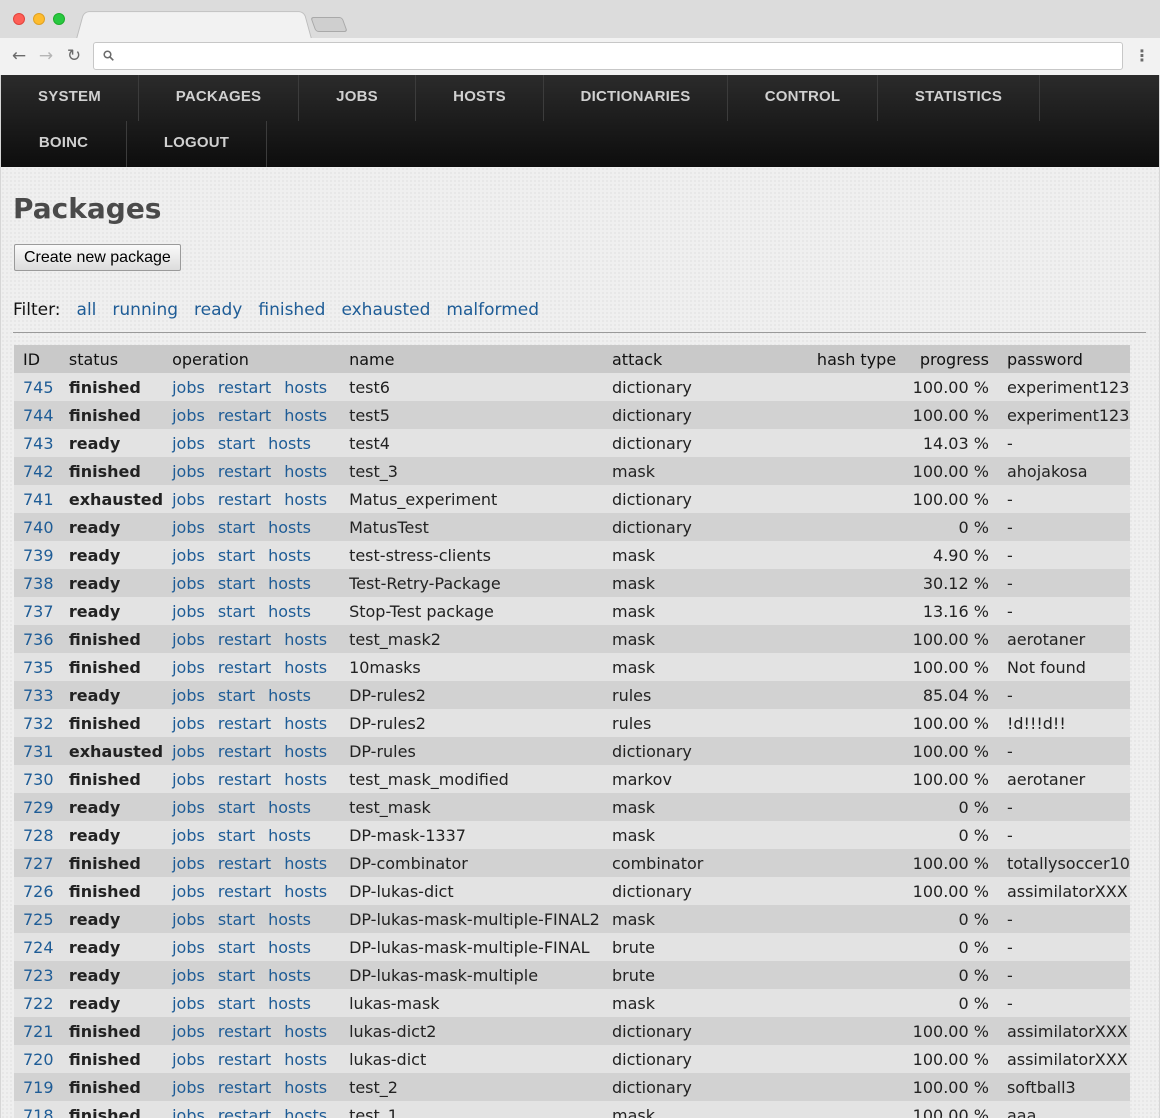 The width and height of the screenshot is (1160, 1118). Describe the element at coordinates (291, 310) in the screenshot. I see `filter-finished: finished` at that location.